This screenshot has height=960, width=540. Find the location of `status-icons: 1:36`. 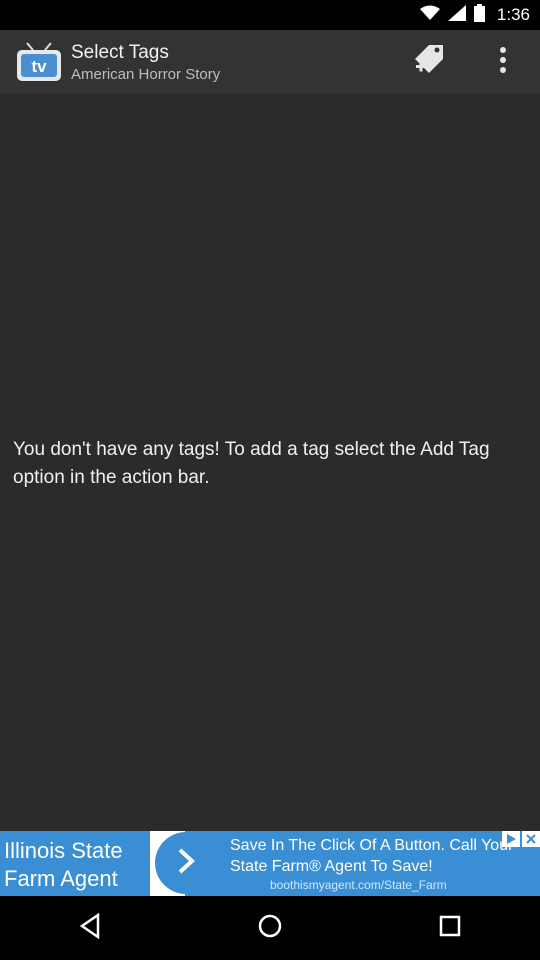

status-icons: 1:36 is located at coordinates (474, 15).